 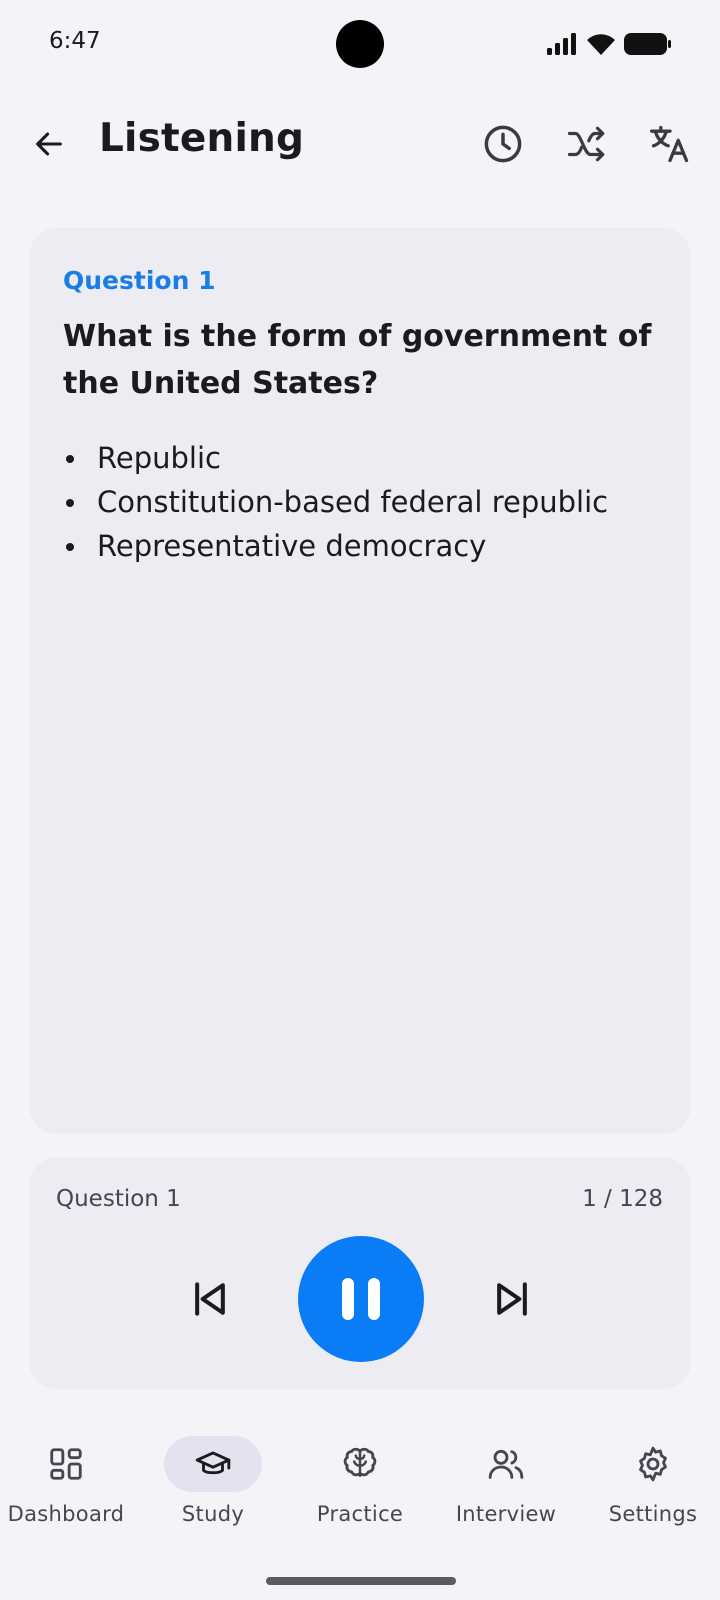 I want to click on status-bar: 6:47, so click(x=360, y=44).